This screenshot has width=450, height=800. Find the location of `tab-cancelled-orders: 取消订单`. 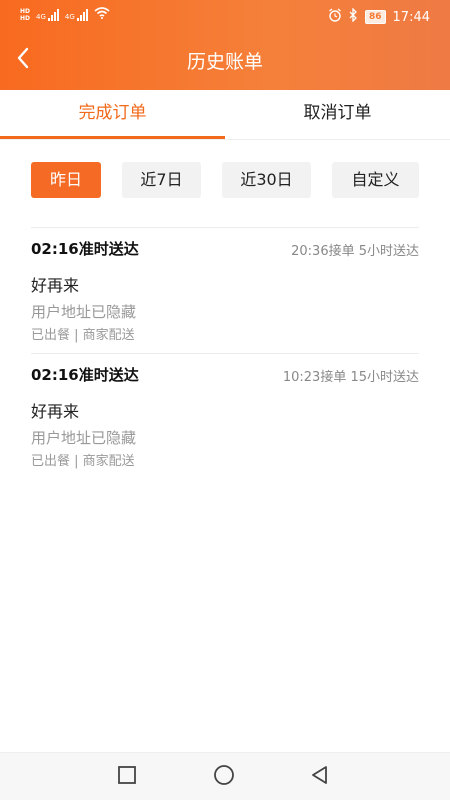

tab-cancelled-orders: 取消订单 is located at coordinates (337, 115).